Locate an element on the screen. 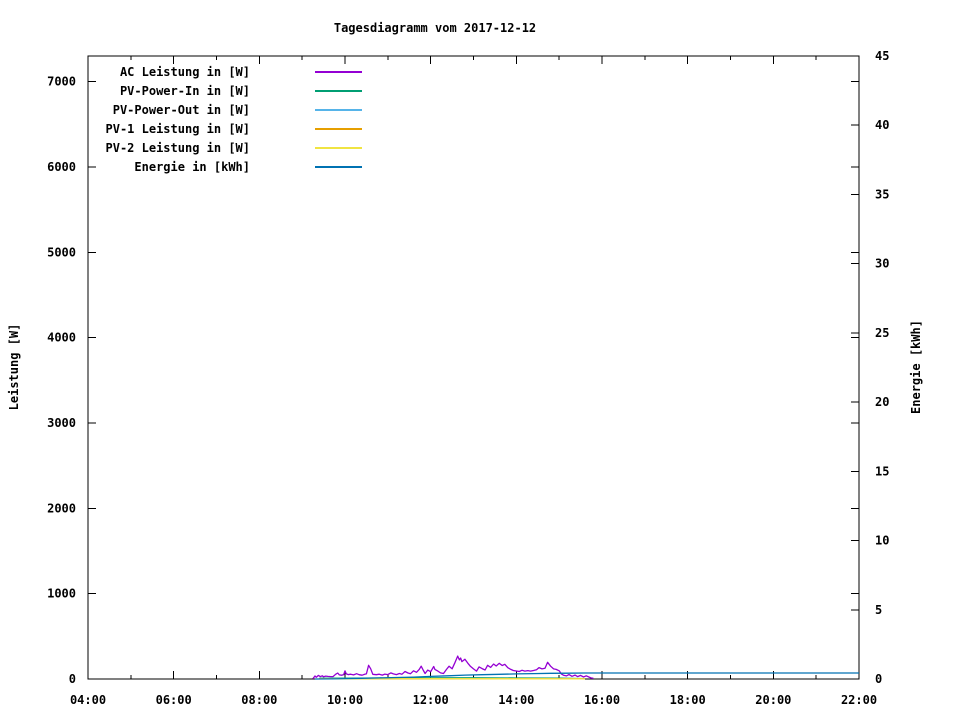  y1-axis-tick-label: 2000 is located at coordinates (61, 508).